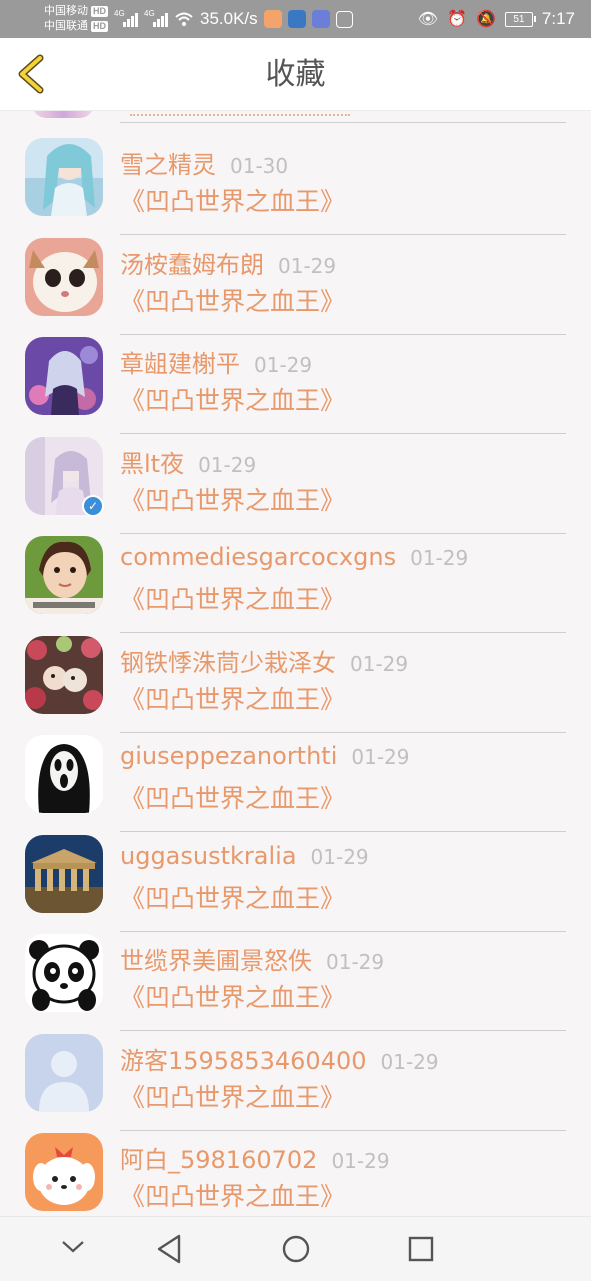 The height and width of the screenshot is (1281, 591). I want to click on carrier-info: 中国移动 HD 中国联通 HD, so click(76, 19).